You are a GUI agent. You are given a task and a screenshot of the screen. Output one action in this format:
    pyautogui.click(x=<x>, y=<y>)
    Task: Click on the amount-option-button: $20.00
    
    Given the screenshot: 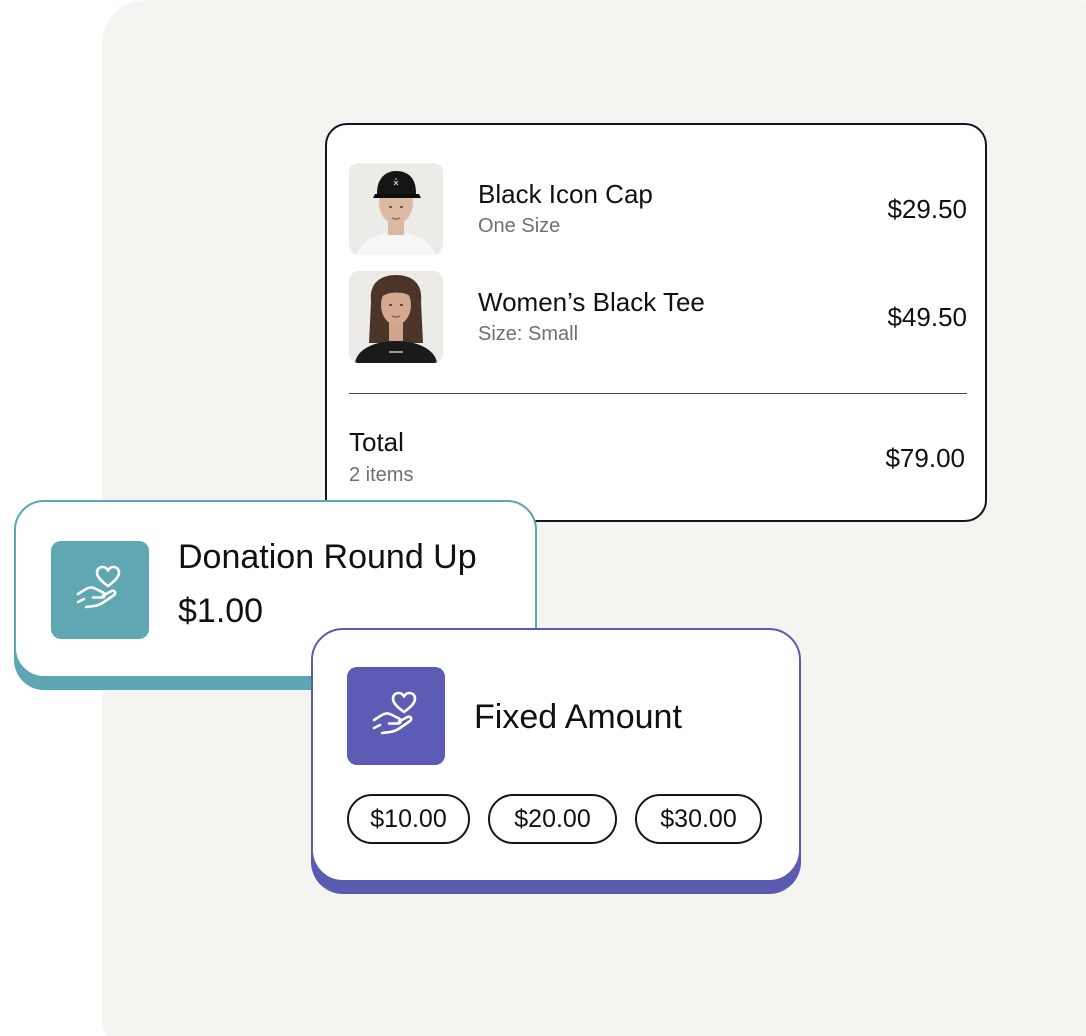 What is the action you would take?
    pyautogui.click(x=552, y=819)
    